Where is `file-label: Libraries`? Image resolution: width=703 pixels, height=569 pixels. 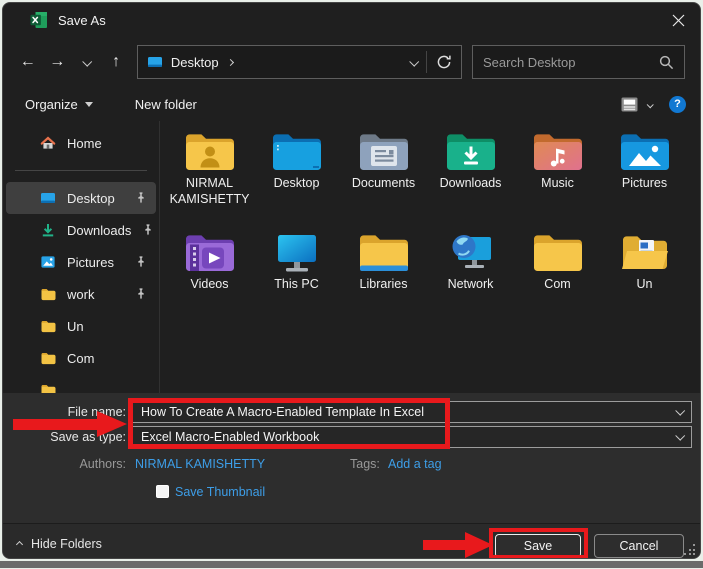 file-label: Libraries is located at coordinates (383, 284).